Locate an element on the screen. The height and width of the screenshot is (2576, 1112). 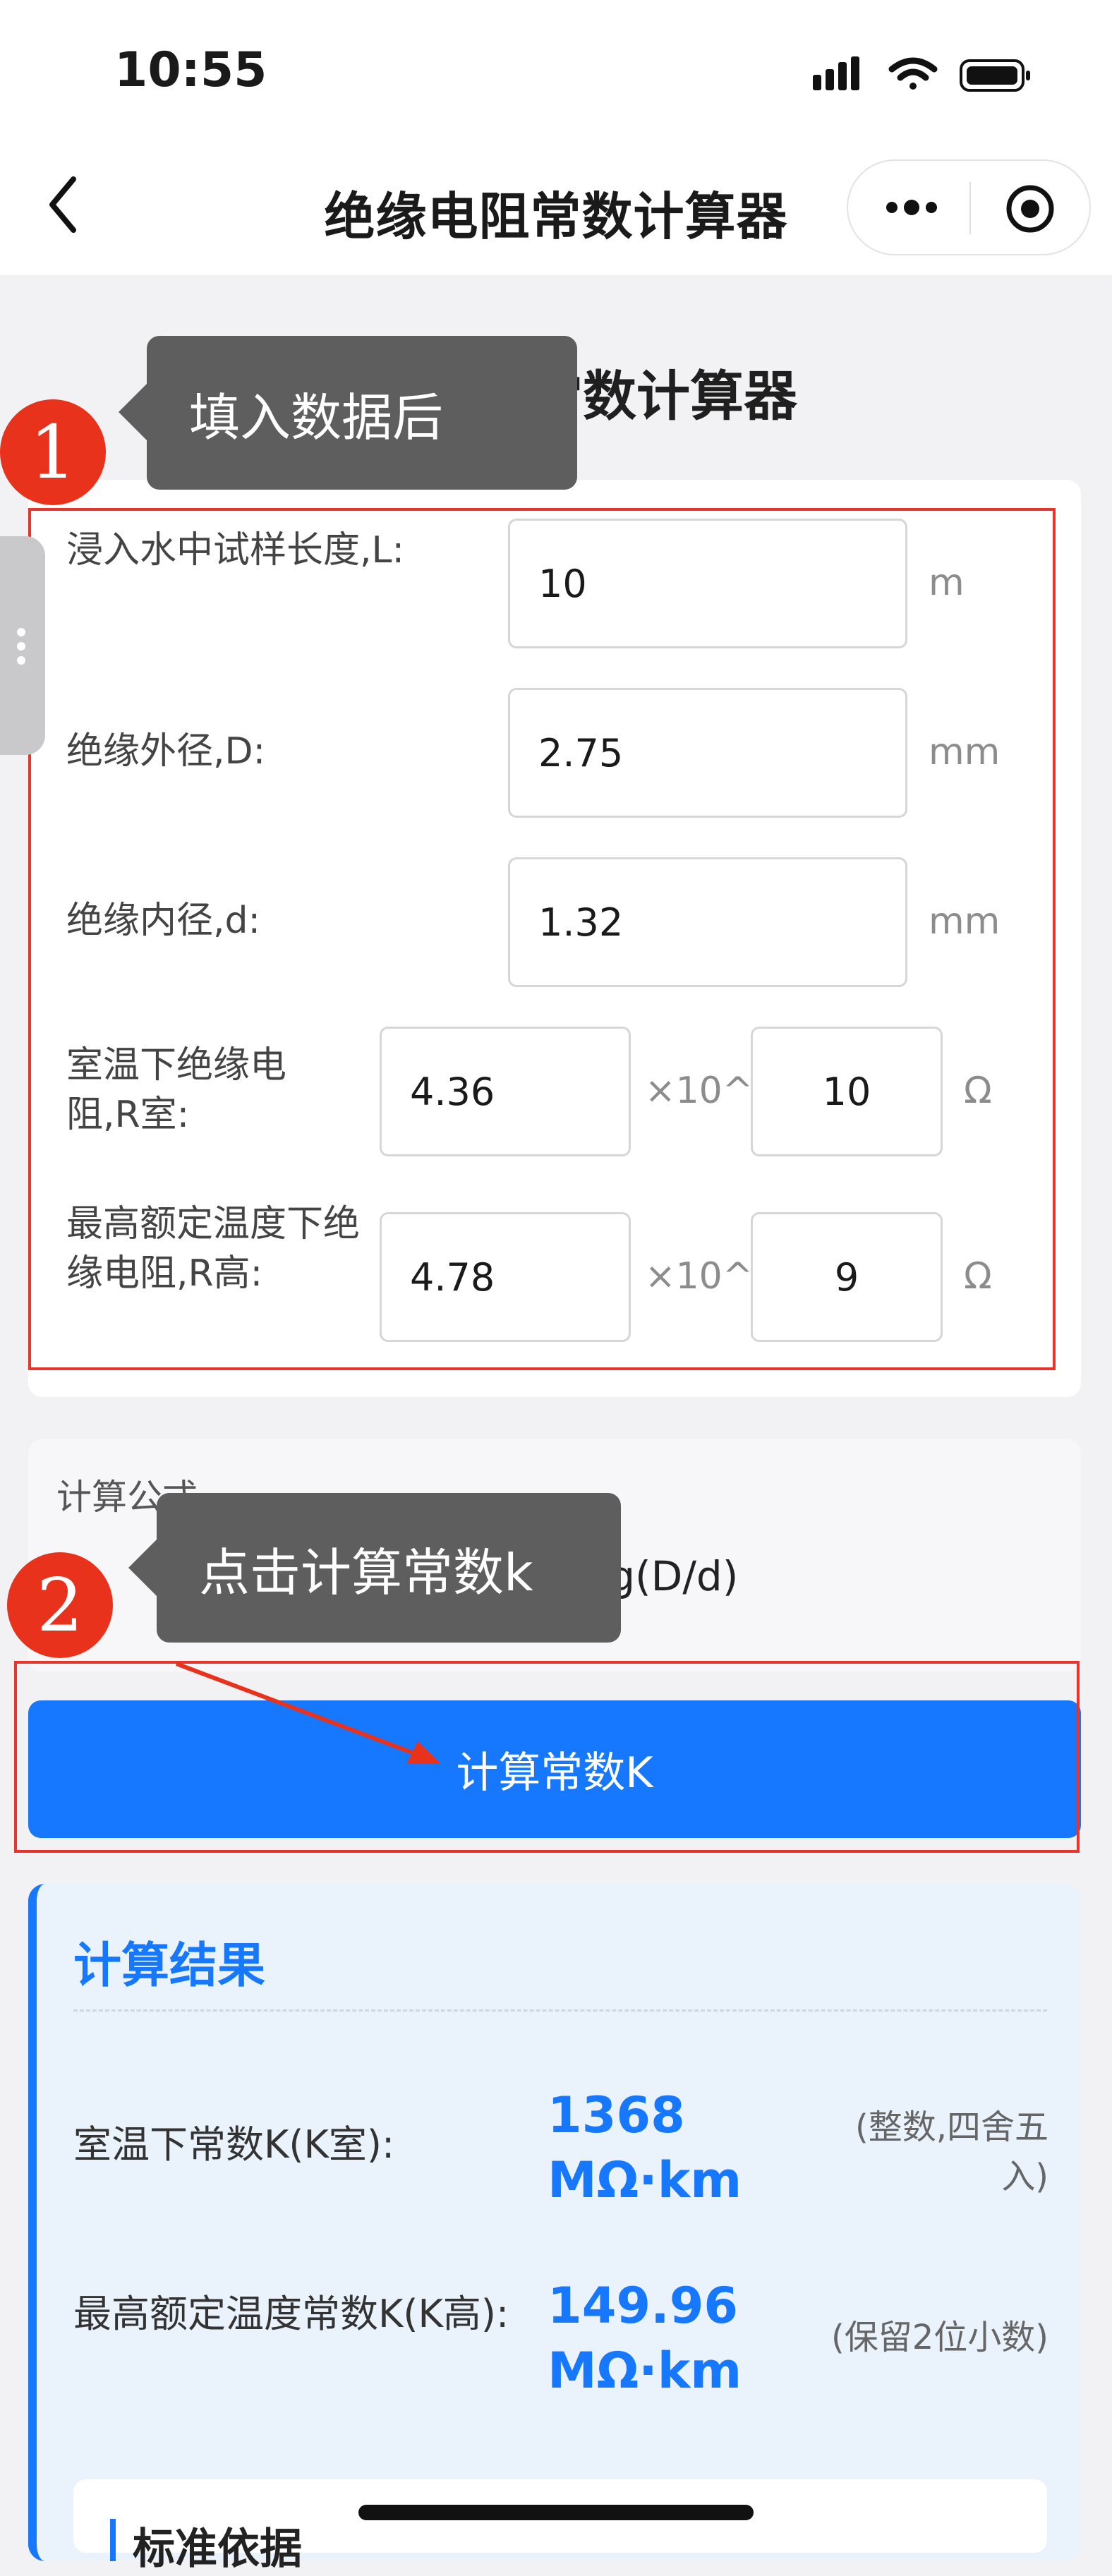
result-divider is located at coordinates (560, 2011).